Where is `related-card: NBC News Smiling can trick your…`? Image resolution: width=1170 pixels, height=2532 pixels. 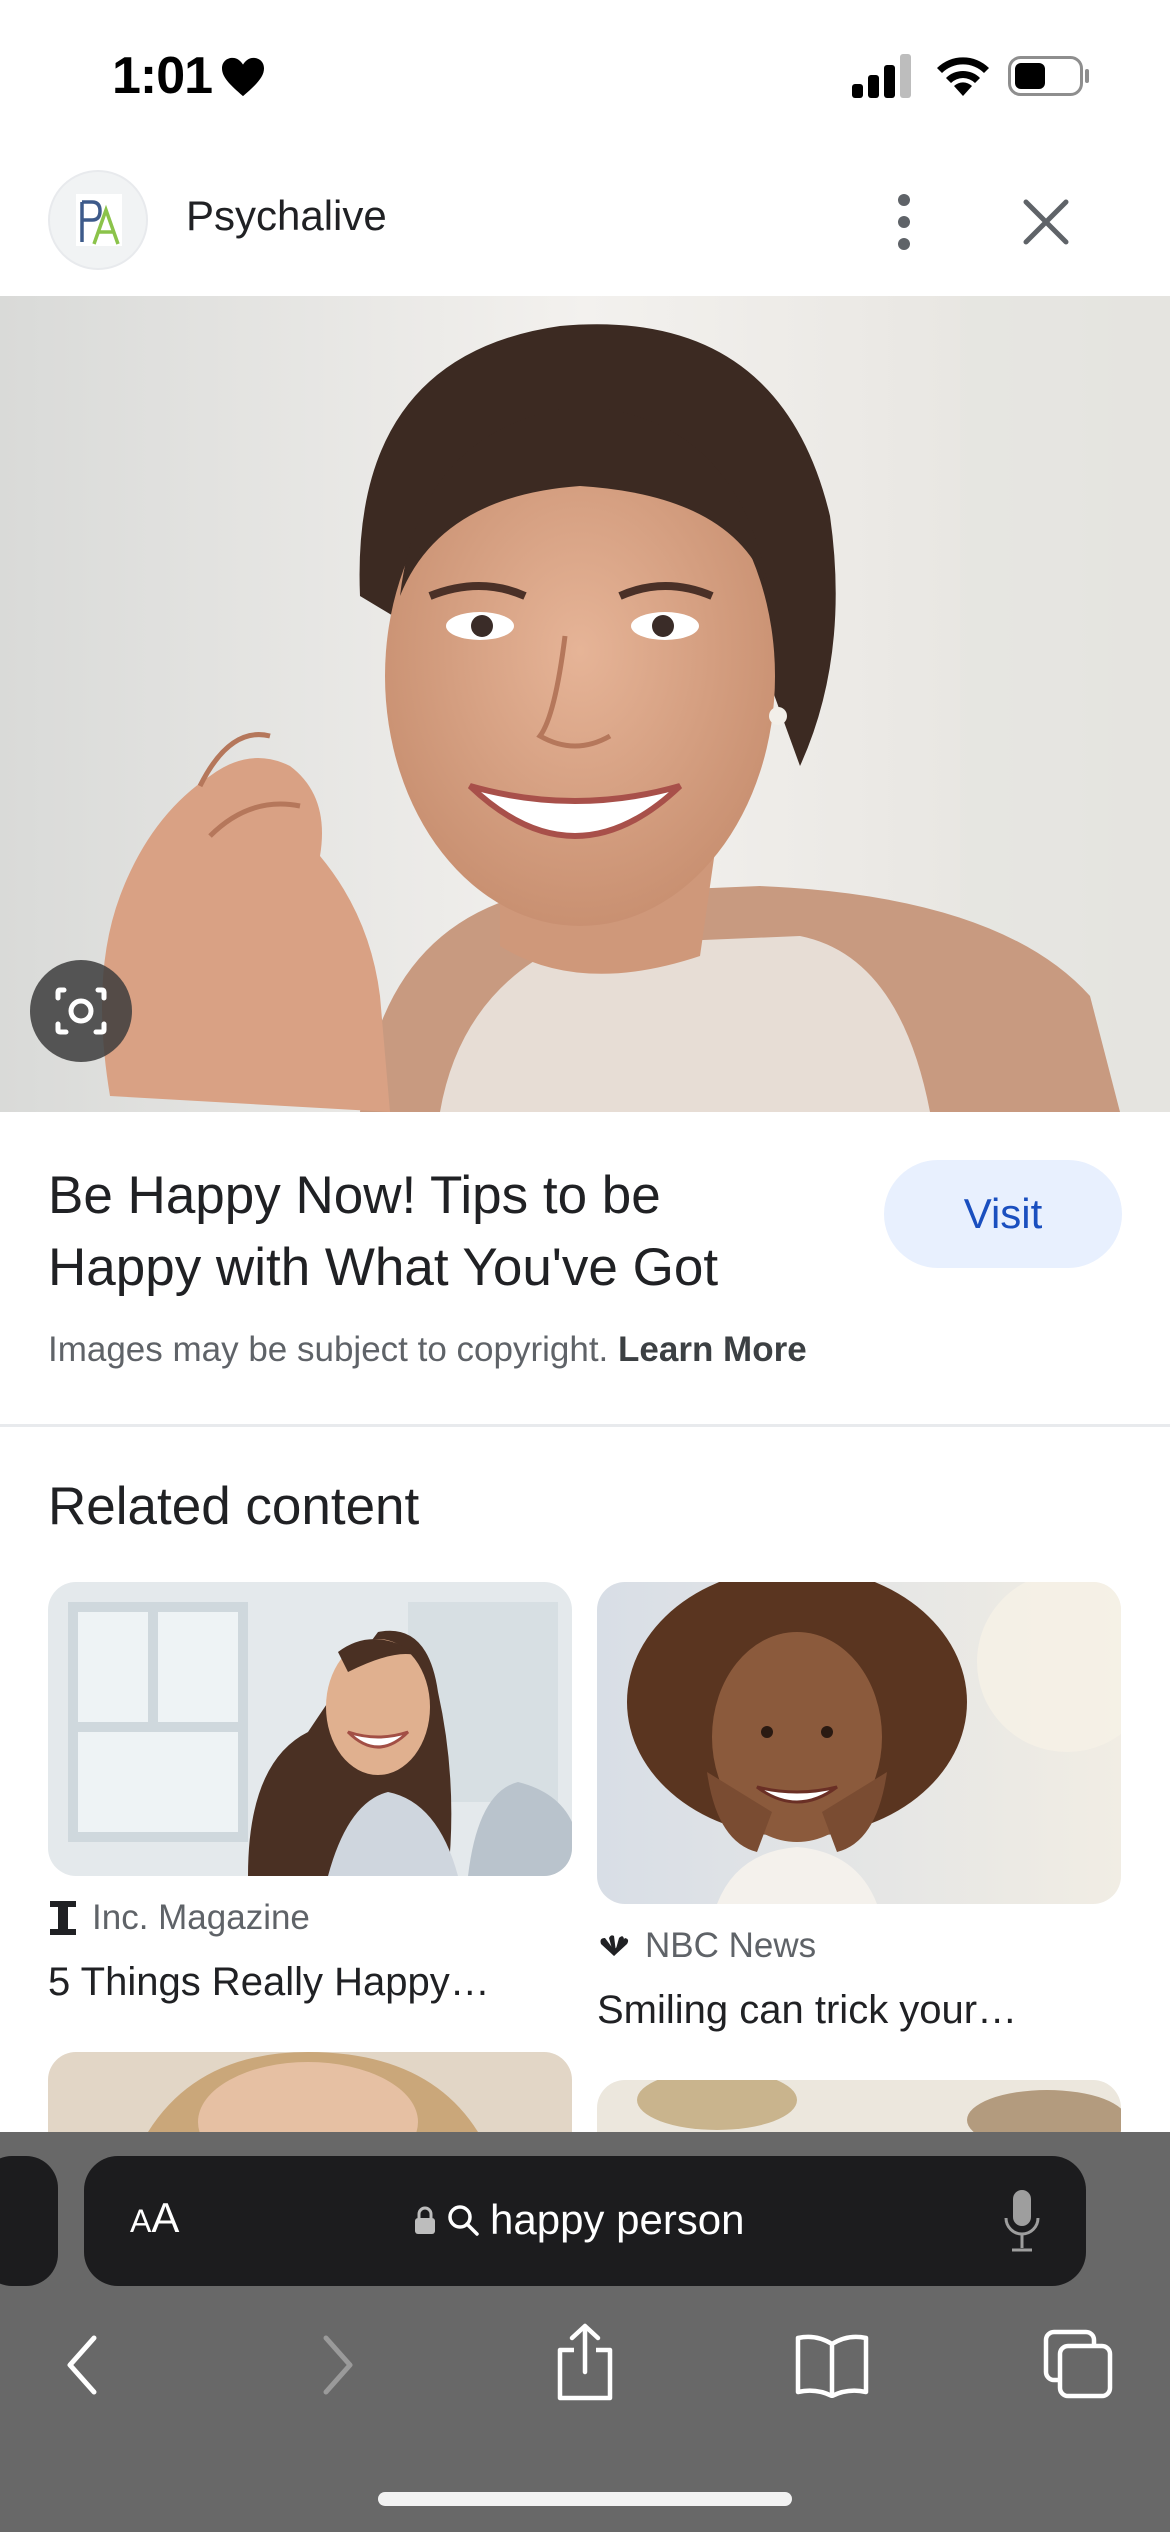
related-card: NBC News Smiling can trick your… is located at coordinates (859, 1807).